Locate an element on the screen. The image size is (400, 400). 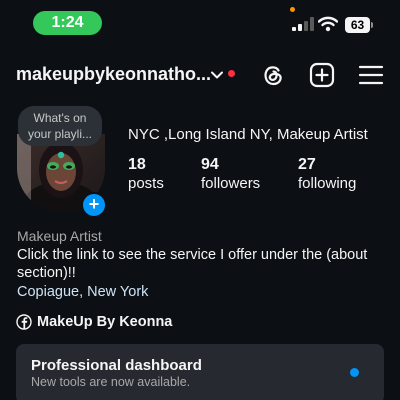
facebook-link-label: MakeUp By Keonna is located at coordinates (105, 322).